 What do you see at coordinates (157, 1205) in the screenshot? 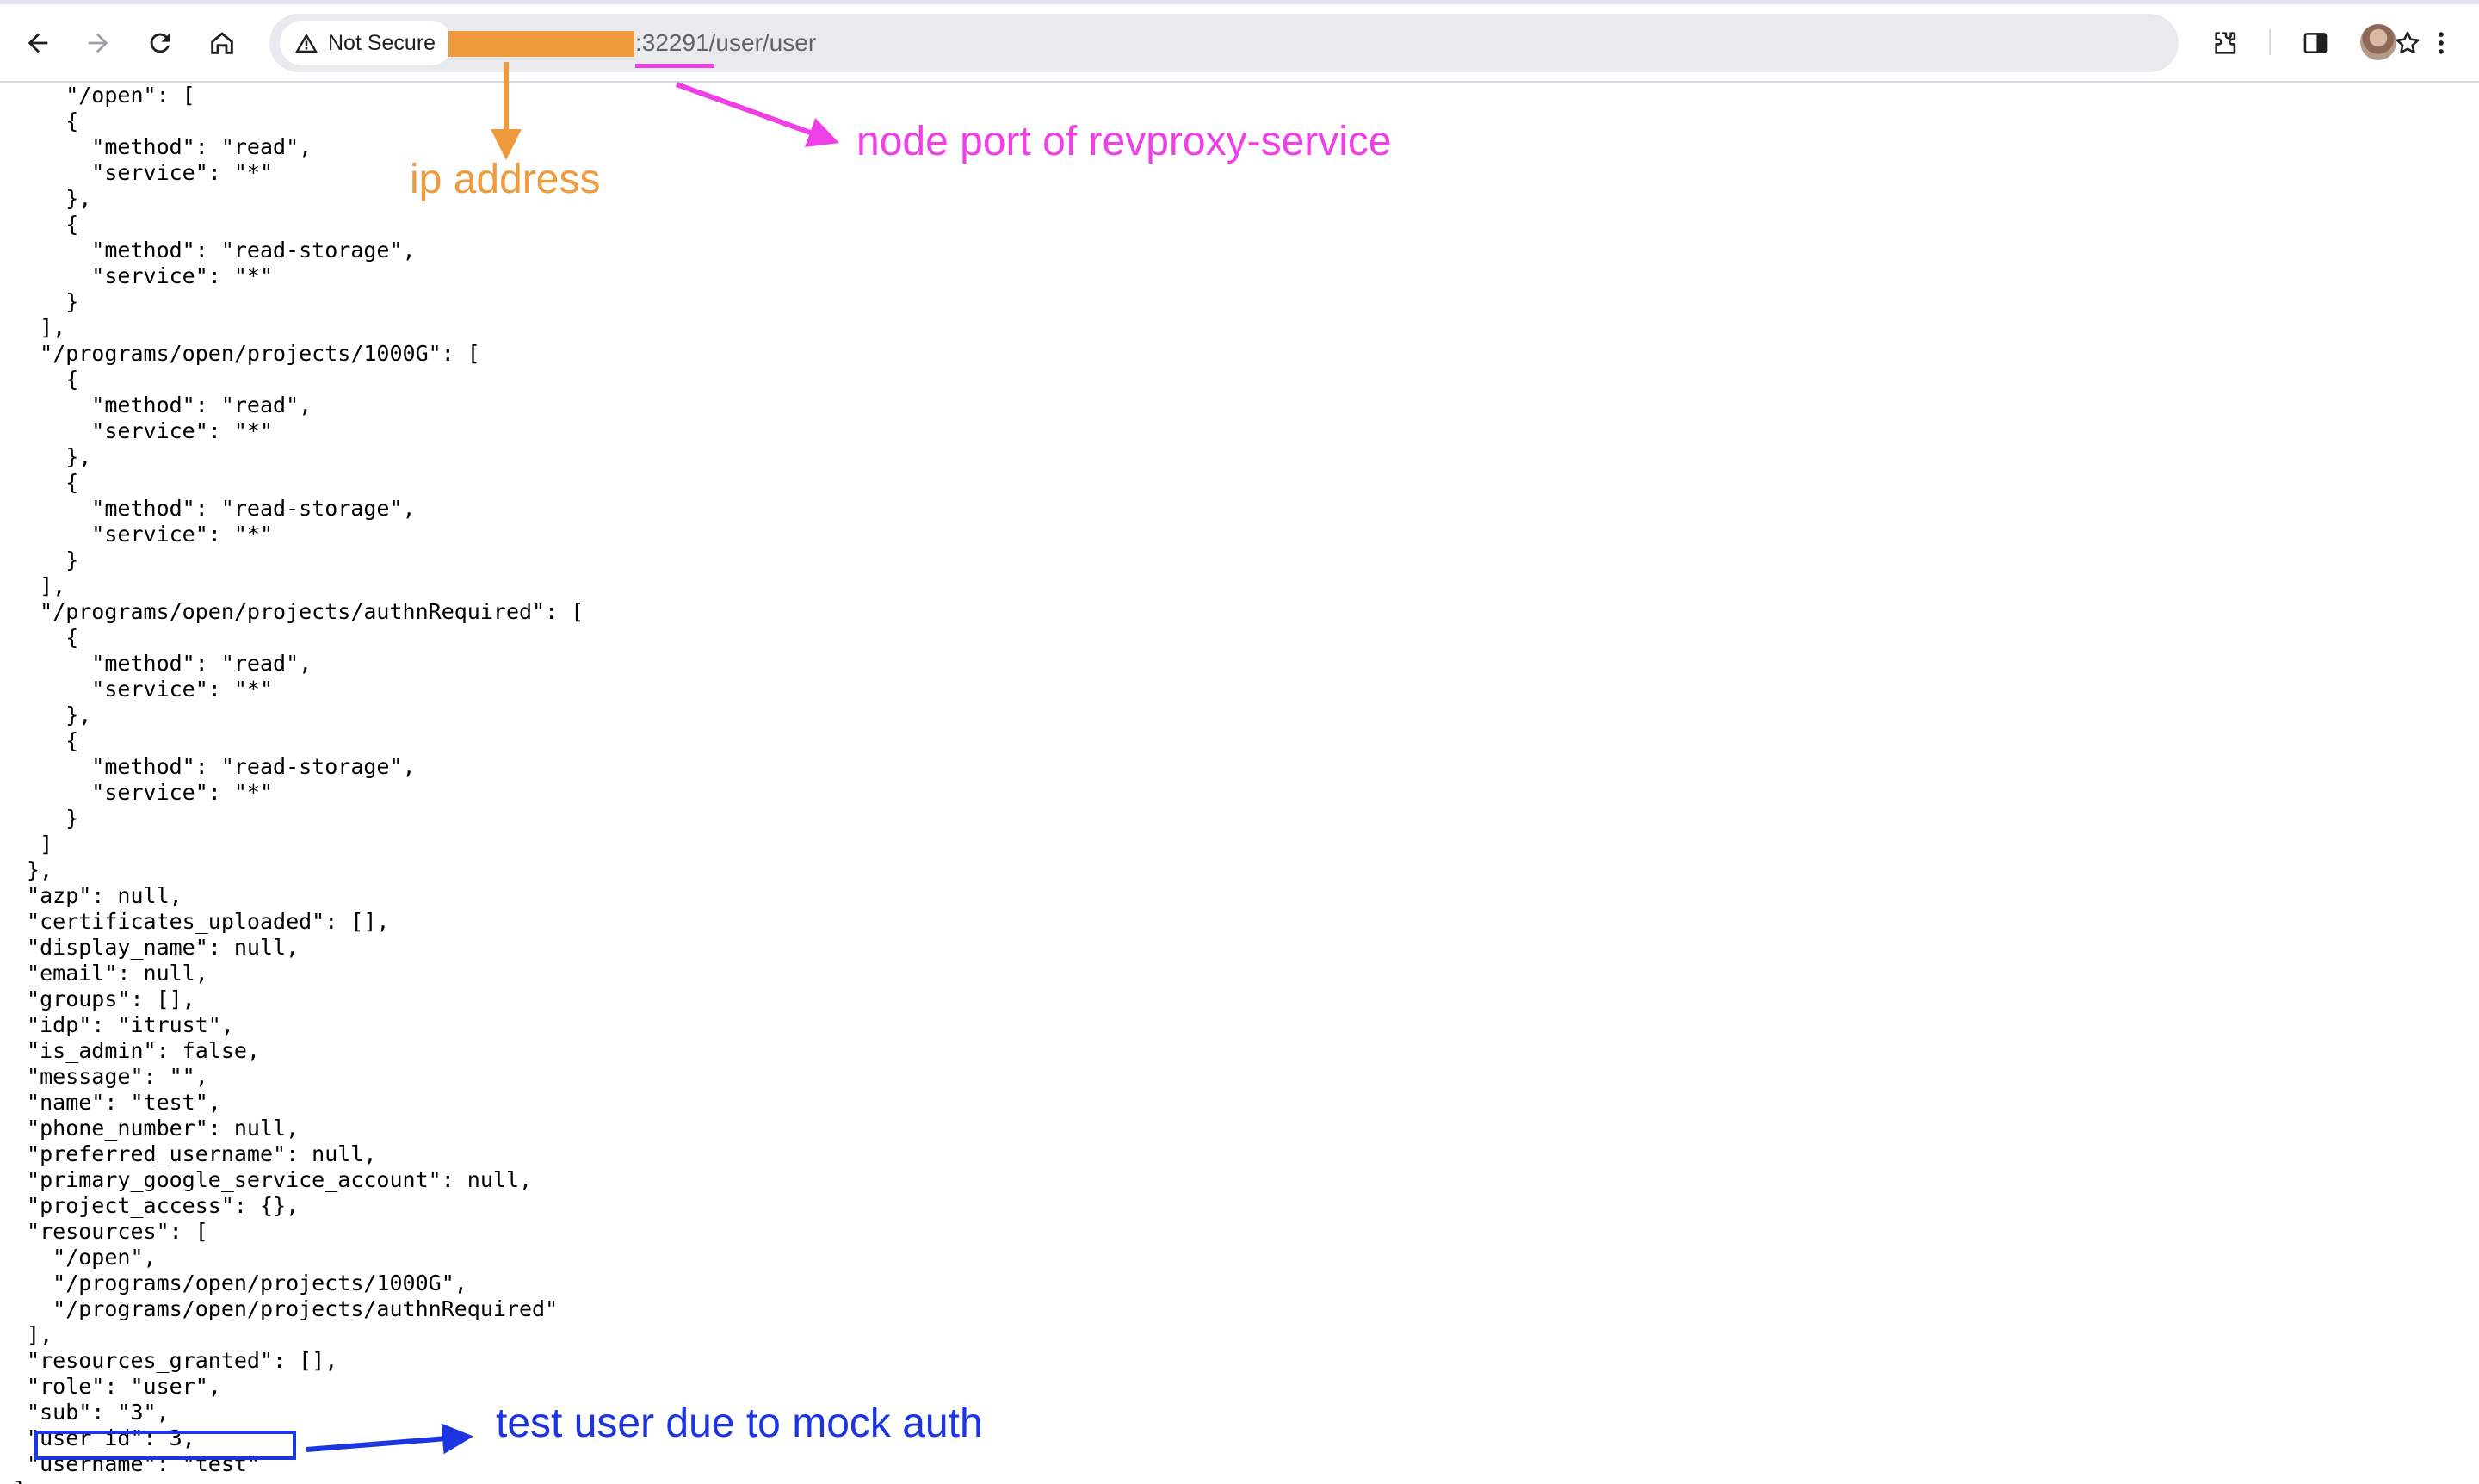
I see `json-line: "project_access": {},` at bounding box center [157, 1205].